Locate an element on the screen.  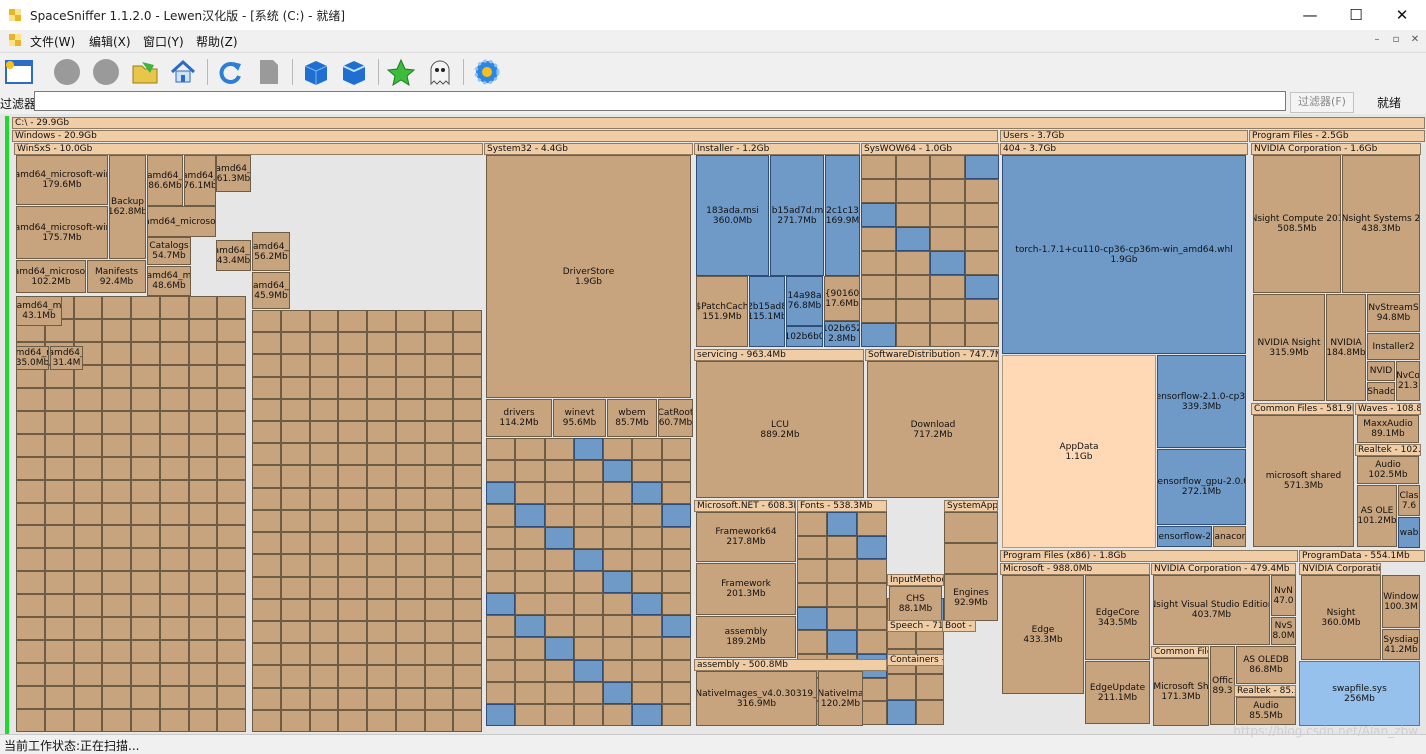
treemap-tile: amd64_76.1Mb is located at coordinates (200, 180).